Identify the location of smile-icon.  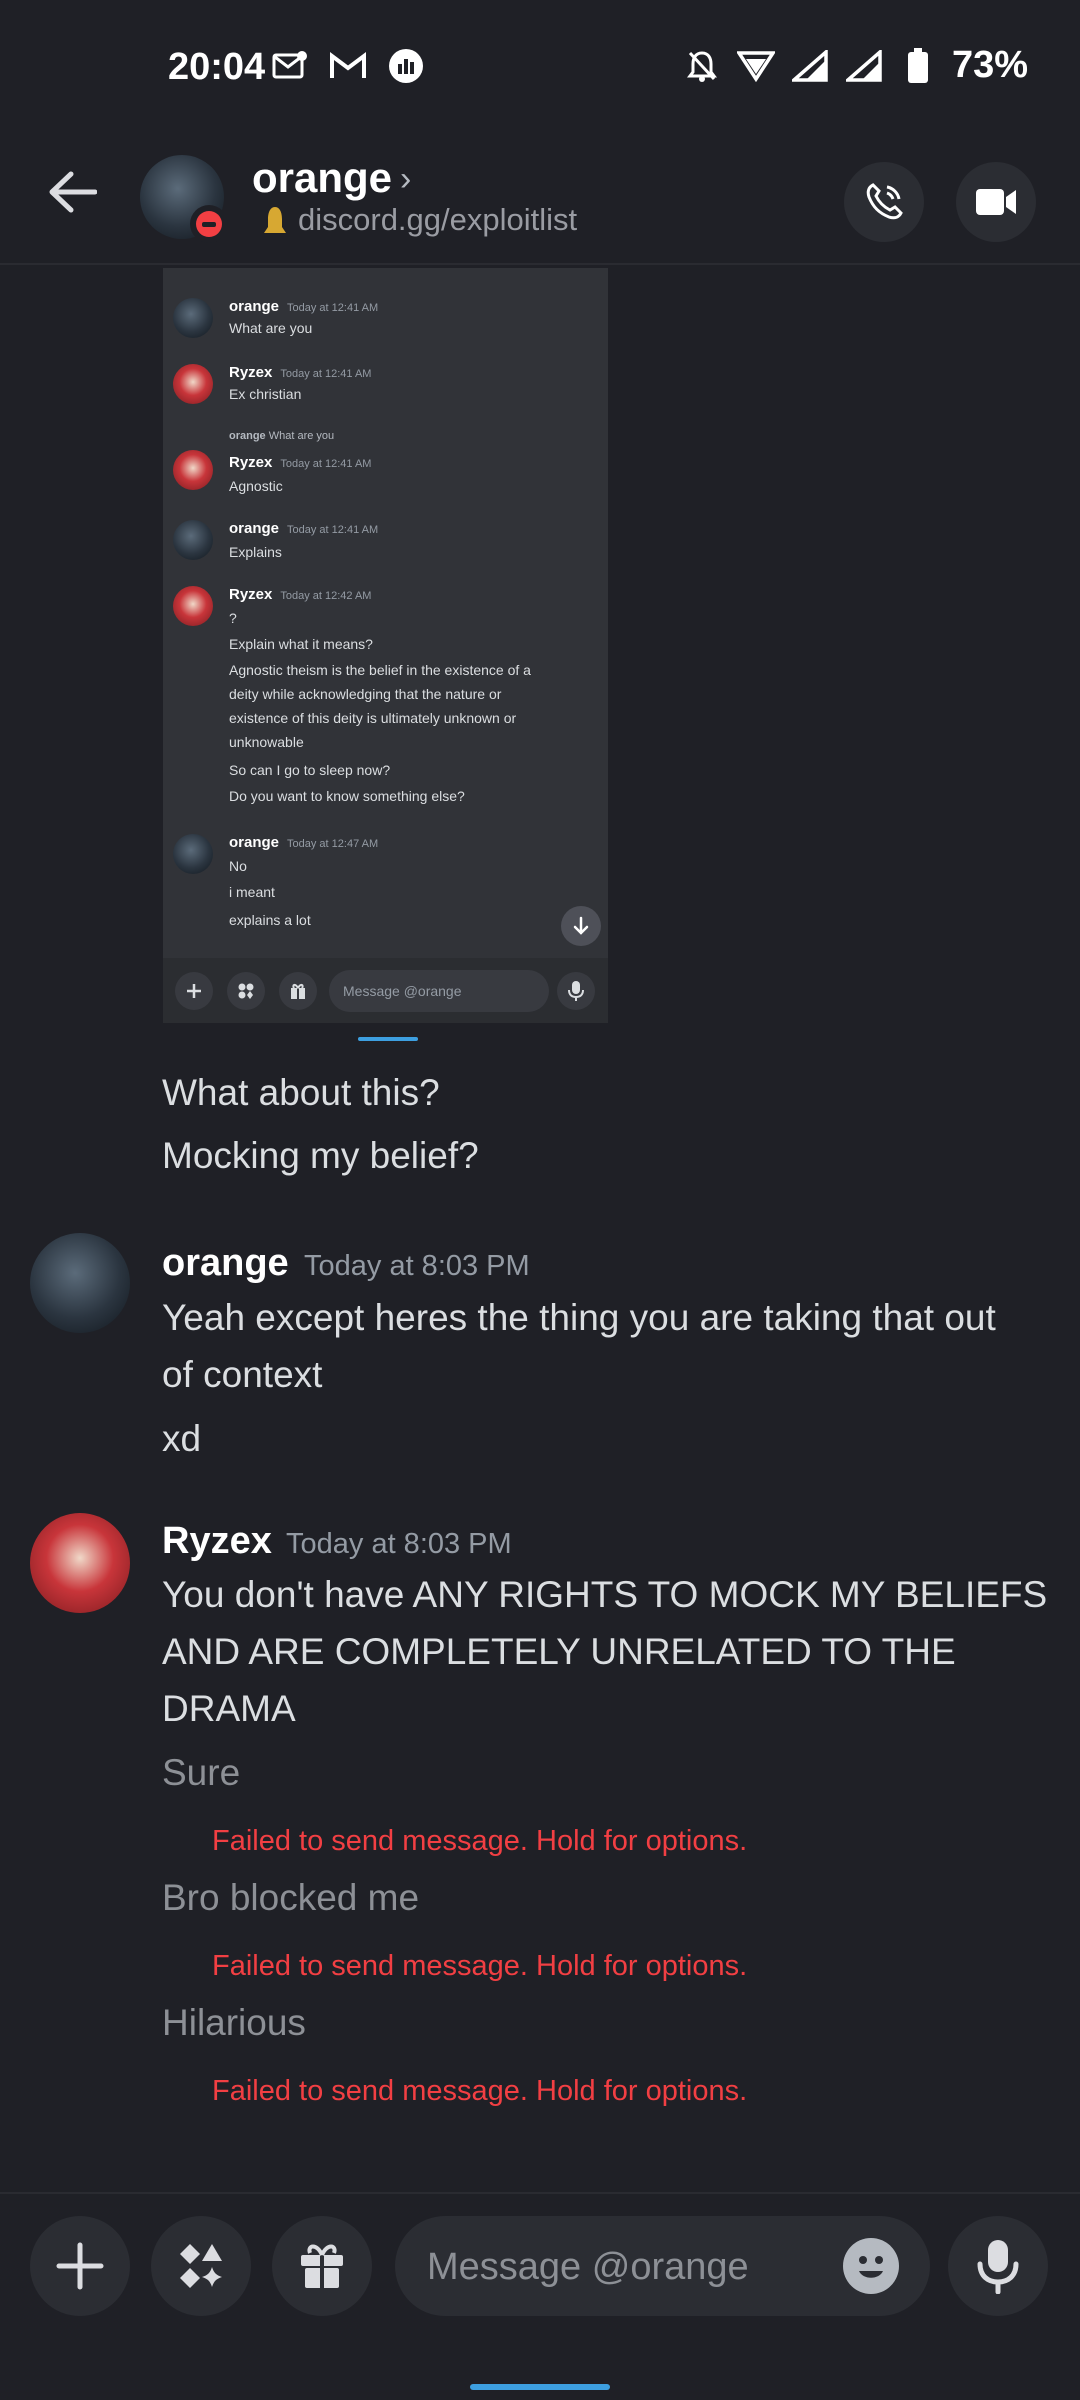
(871, 2267).